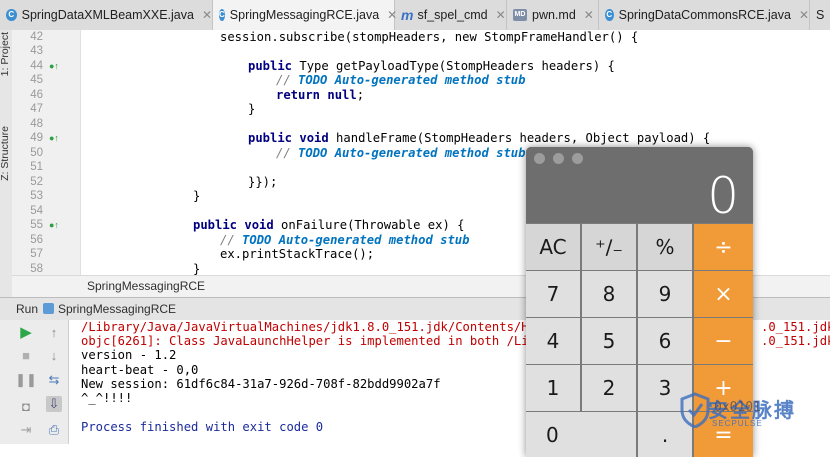 This screenshot has width=830, height=457. I want to click on line-number: 56, so click(36, 240).